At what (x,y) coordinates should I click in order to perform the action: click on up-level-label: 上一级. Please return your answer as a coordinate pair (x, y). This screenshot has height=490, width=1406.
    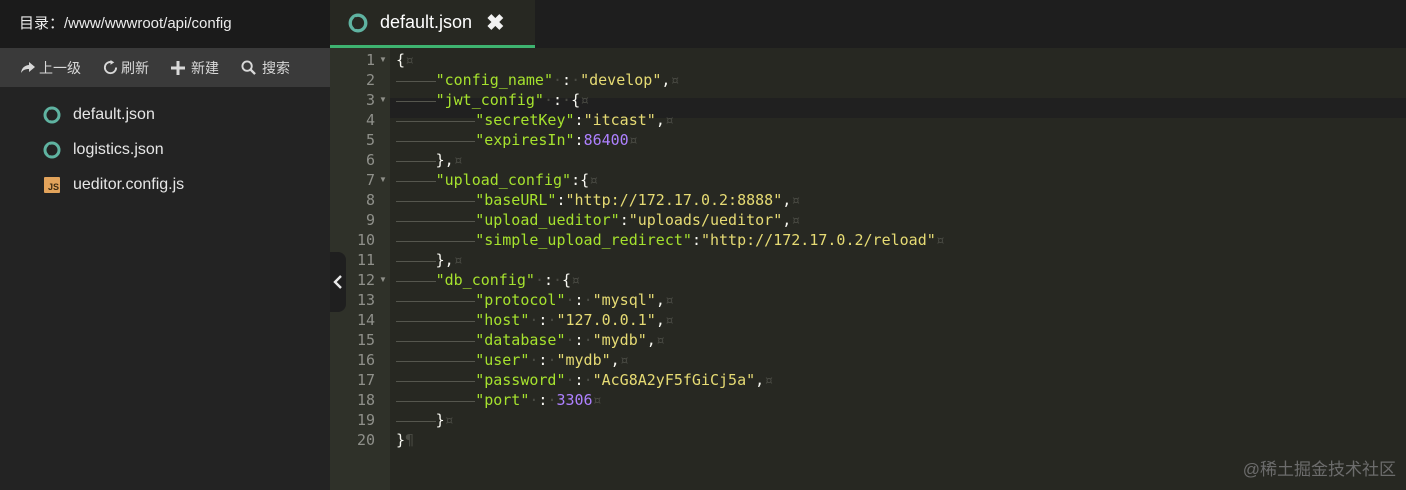
    Looking at the image, I should click on (60, 67).